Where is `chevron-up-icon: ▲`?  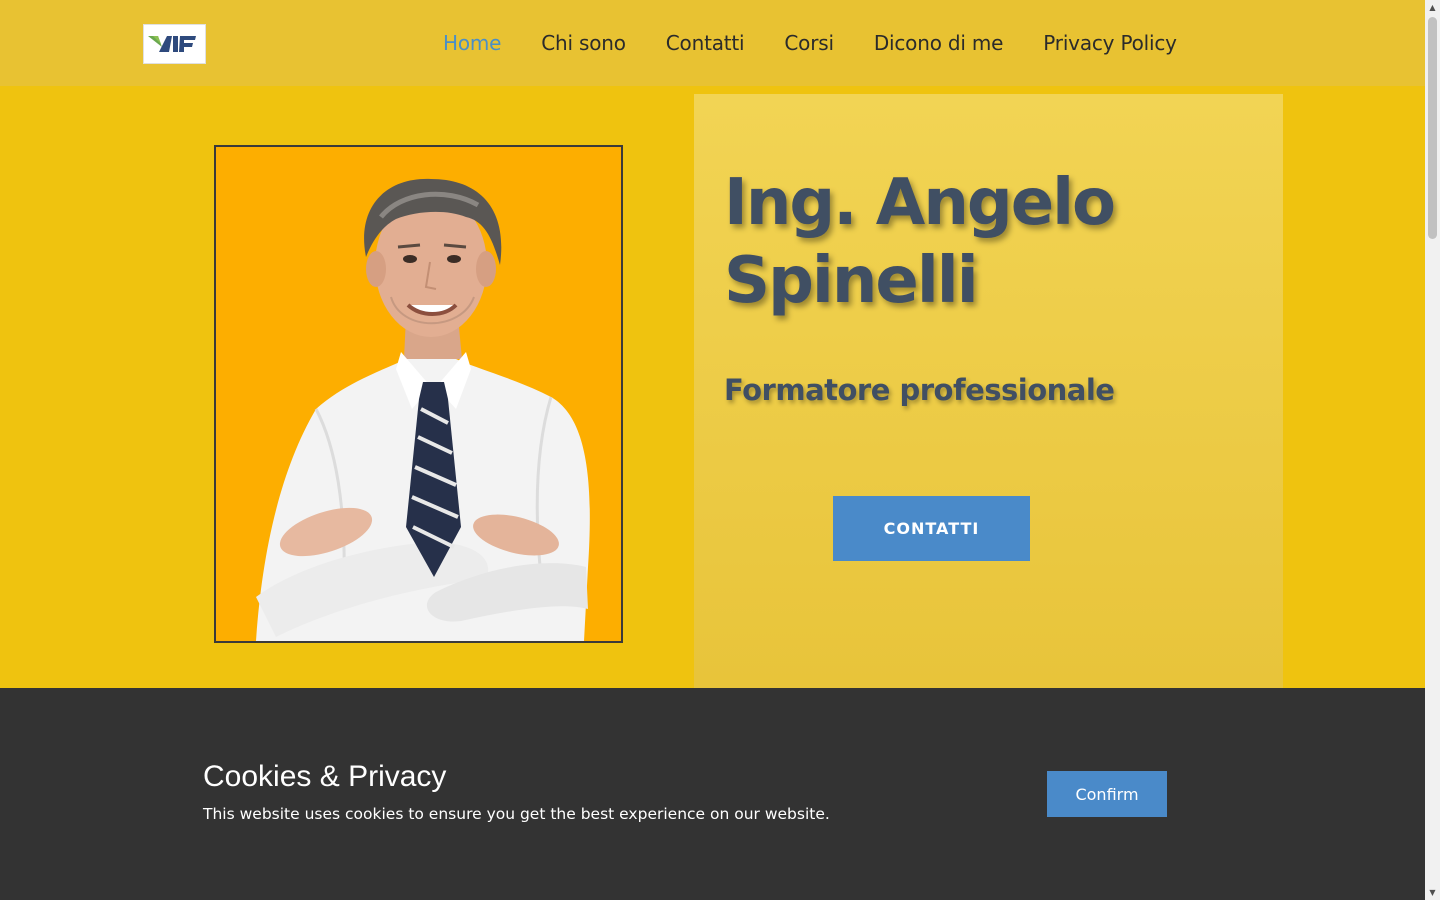 chevron-up-icon: ▲ is located at coordinates (1432, 7).